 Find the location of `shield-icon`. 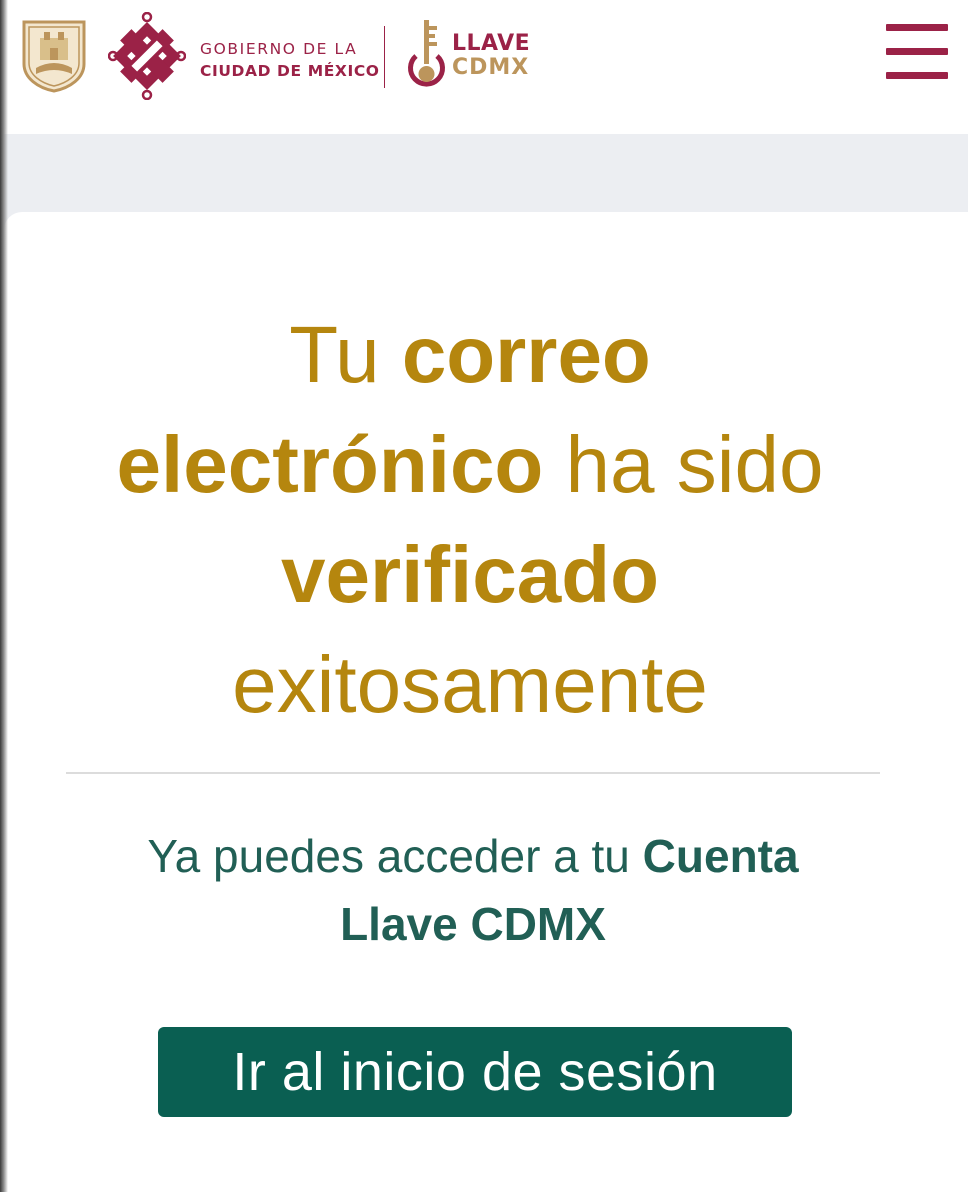

shield-icon is located at coordinates (54, 56).